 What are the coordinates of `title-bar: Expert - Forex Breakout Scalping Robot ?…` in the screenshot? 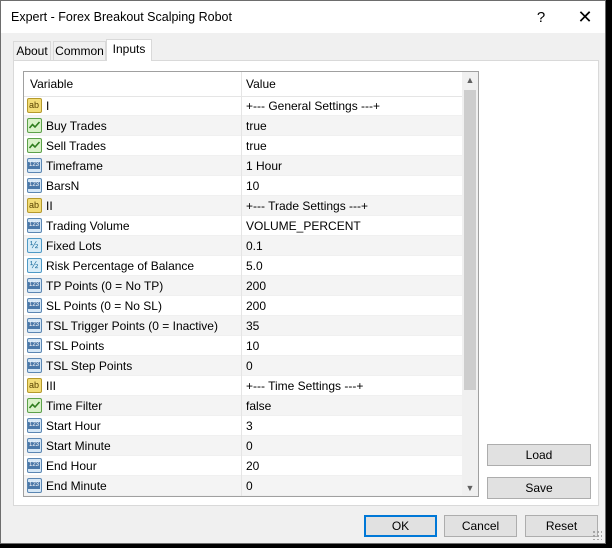 It's located at (303, 17).